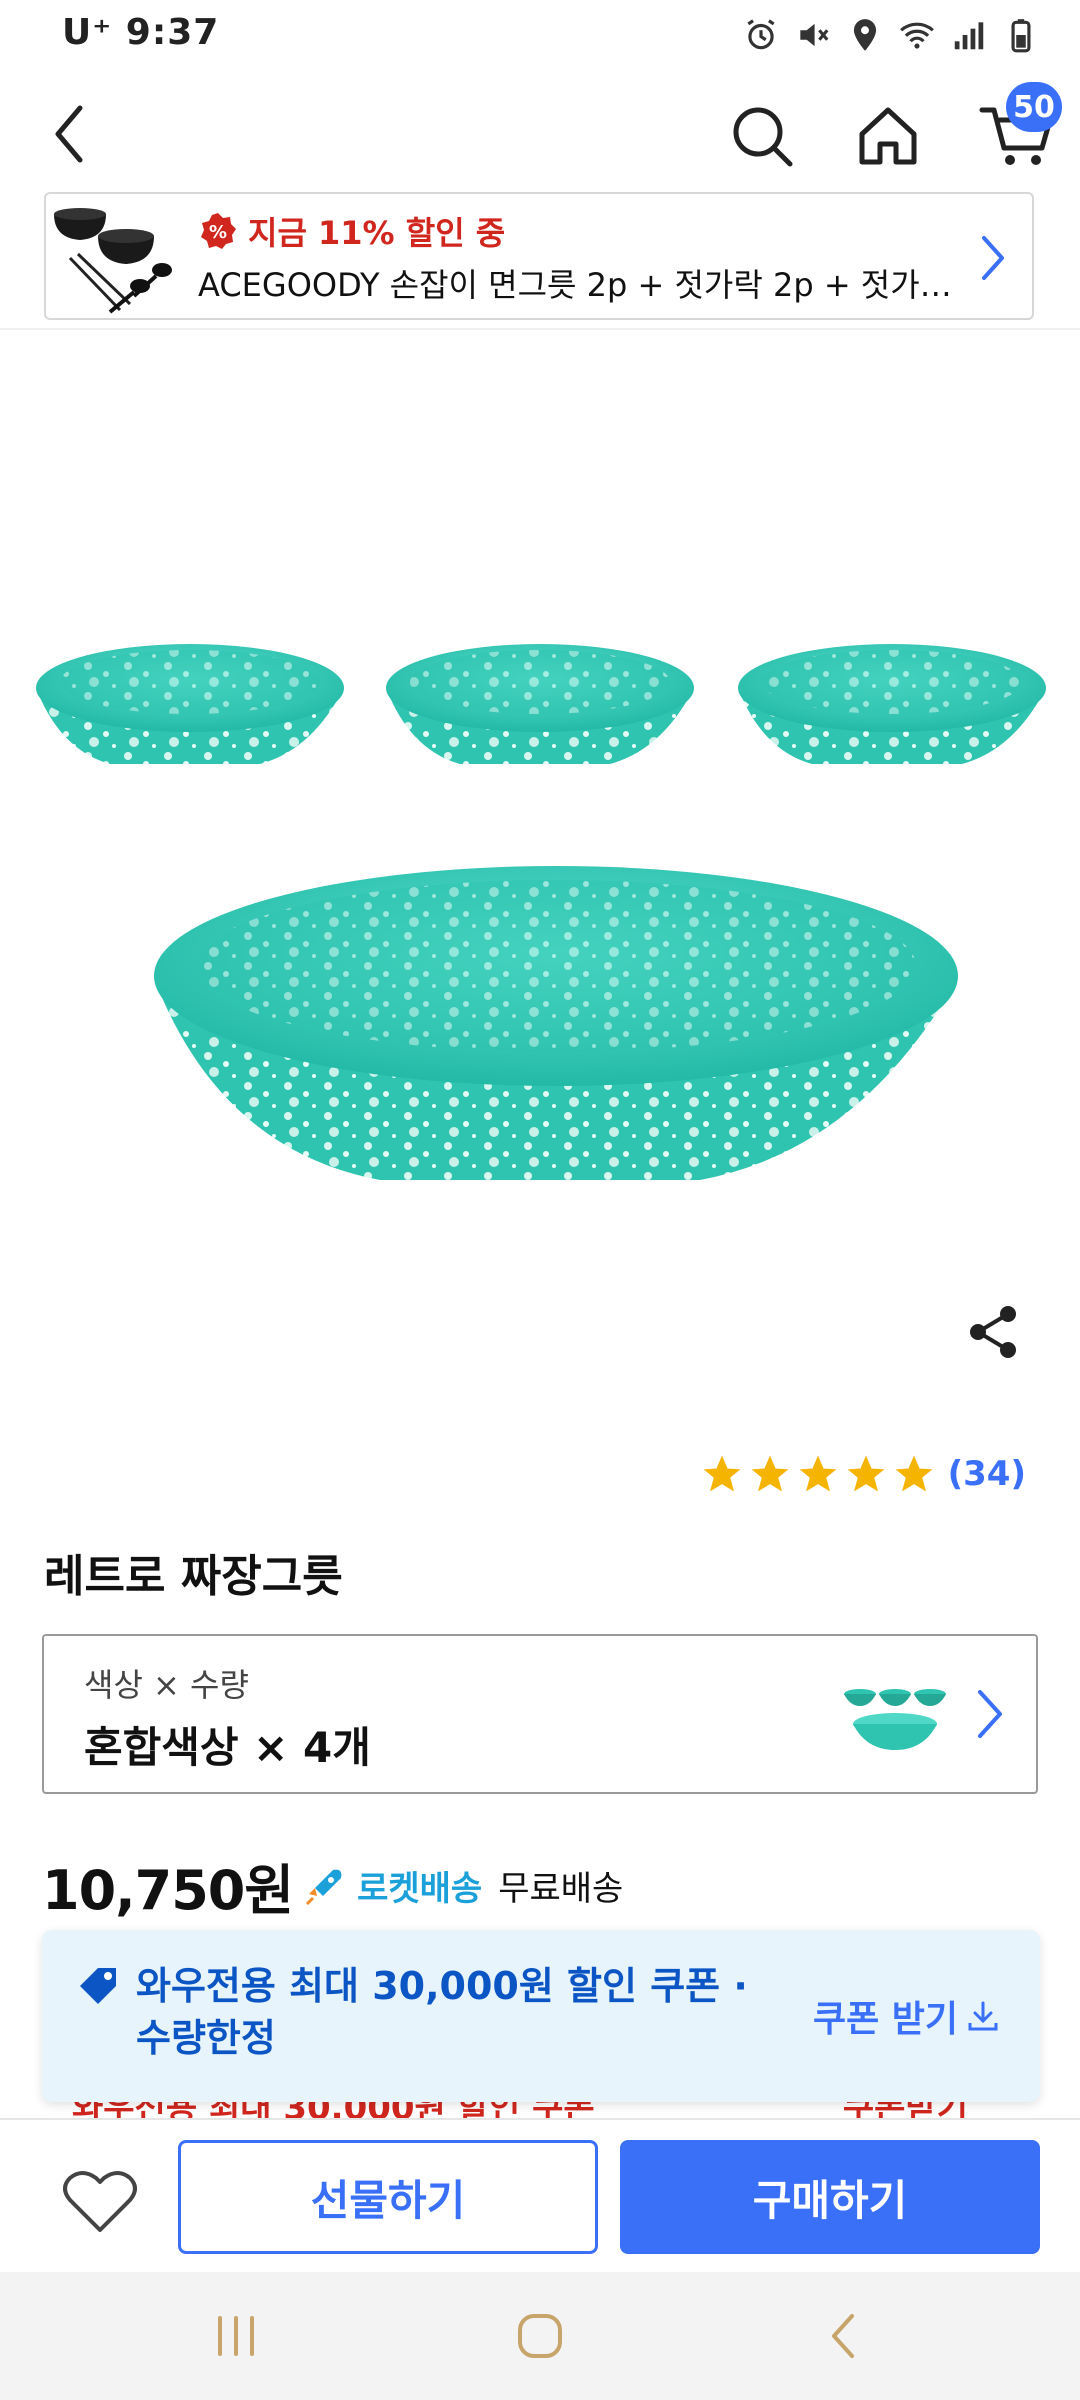 This screenshot has height=2400, width=1080. What do you see at coordinates (556, 1023) in the screenshot?
I see `large-bowl` at bounding box center [556, 1023].